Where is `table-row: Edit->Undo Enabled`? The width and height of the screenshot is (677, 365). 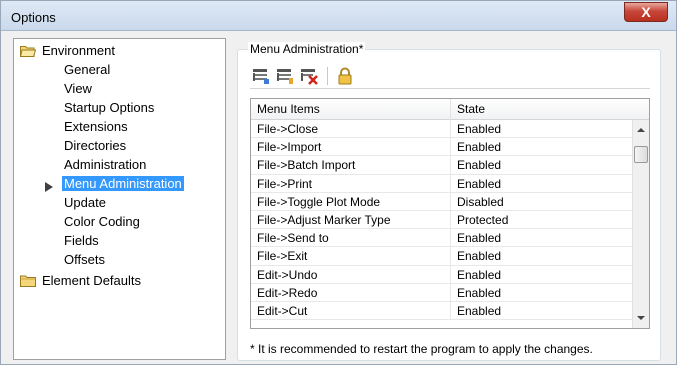 table-row: Edit->Undo Enabled is located at coordinates (441, 274).